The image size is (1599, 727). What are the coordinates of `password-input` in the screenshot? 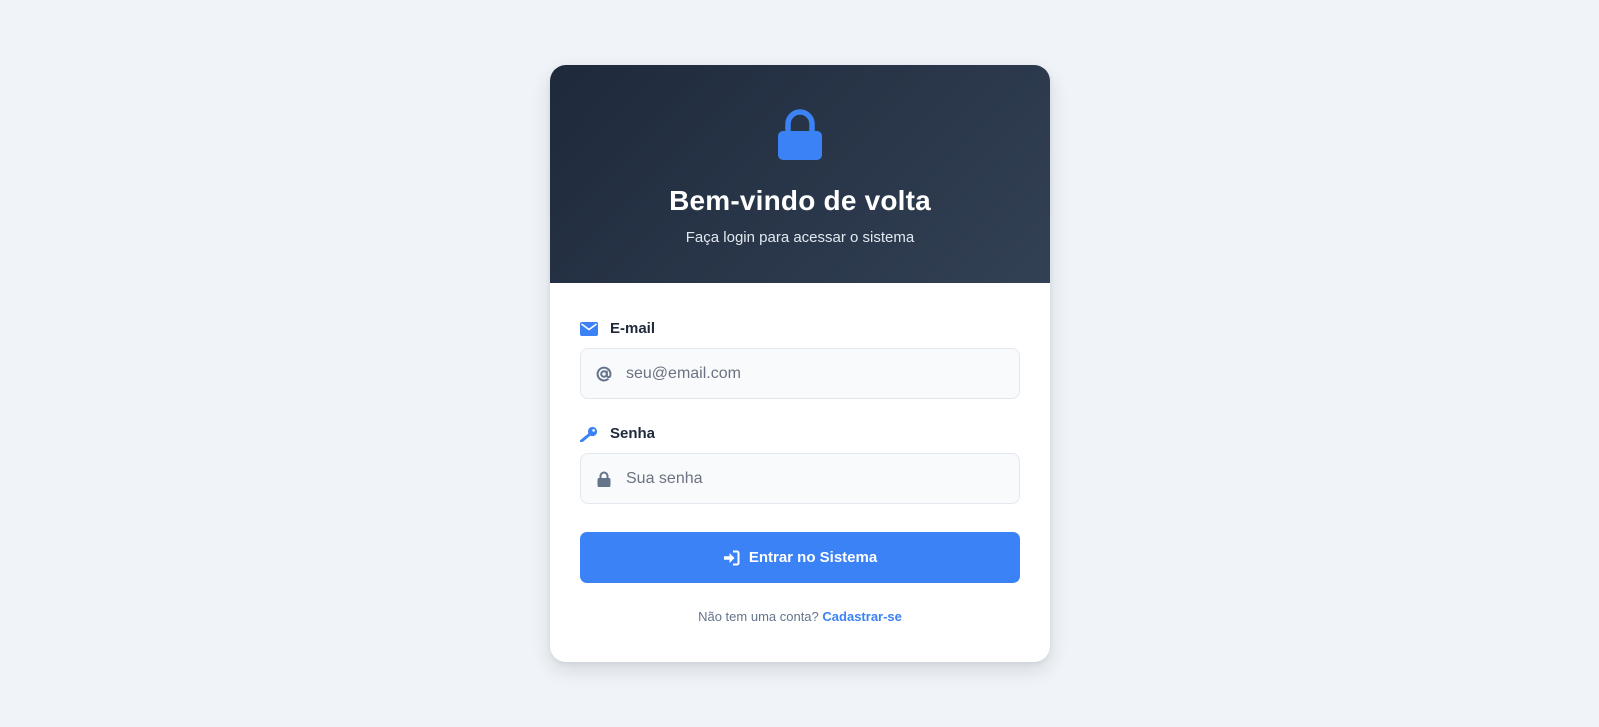 It's located at (822, 478).